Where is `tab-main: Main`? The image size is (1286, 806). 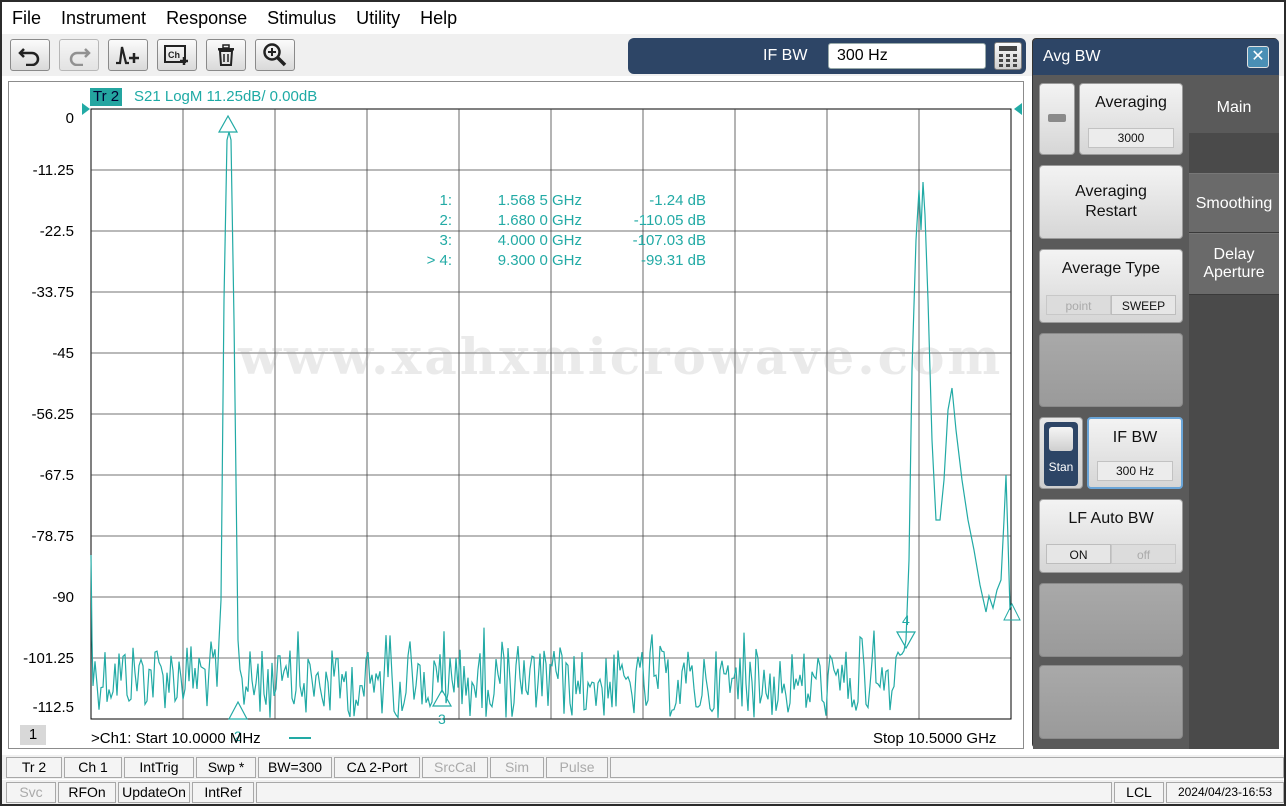
tab-main: Main is located at coordinates (1234, 104).